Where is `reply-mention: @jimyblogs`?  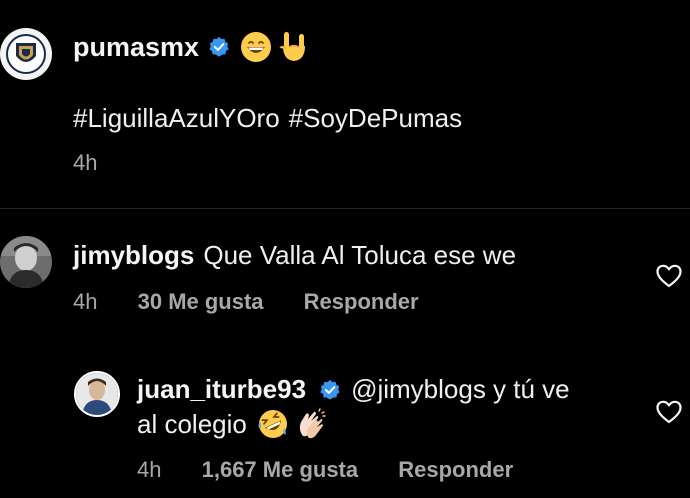
reply-mention: @jimyblogs is located at coordinates (418, 389).